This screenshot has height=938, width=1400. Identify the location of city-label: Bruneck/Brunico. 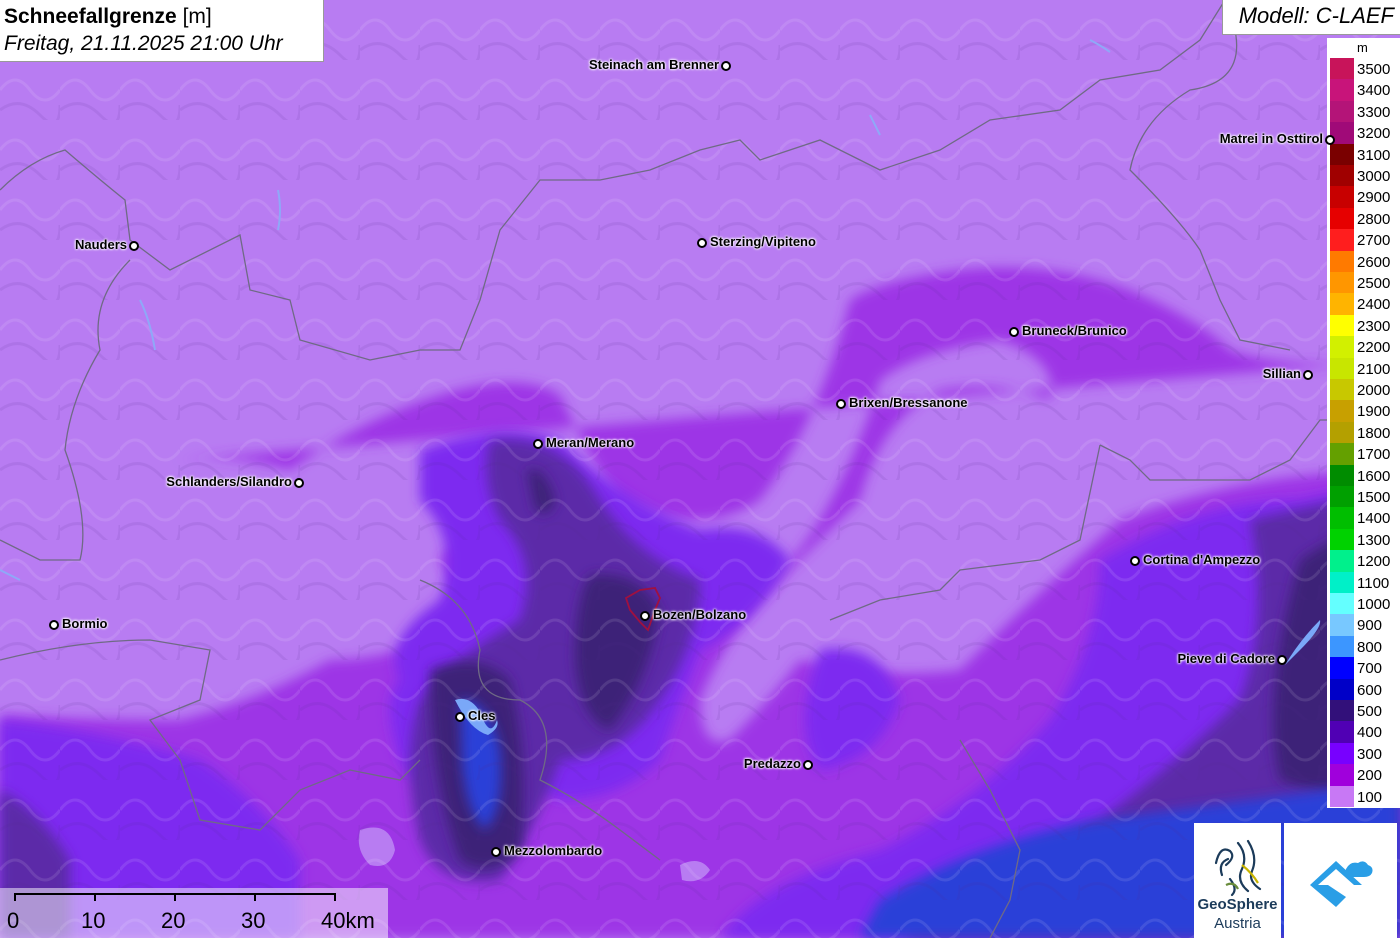
(1074, 330).